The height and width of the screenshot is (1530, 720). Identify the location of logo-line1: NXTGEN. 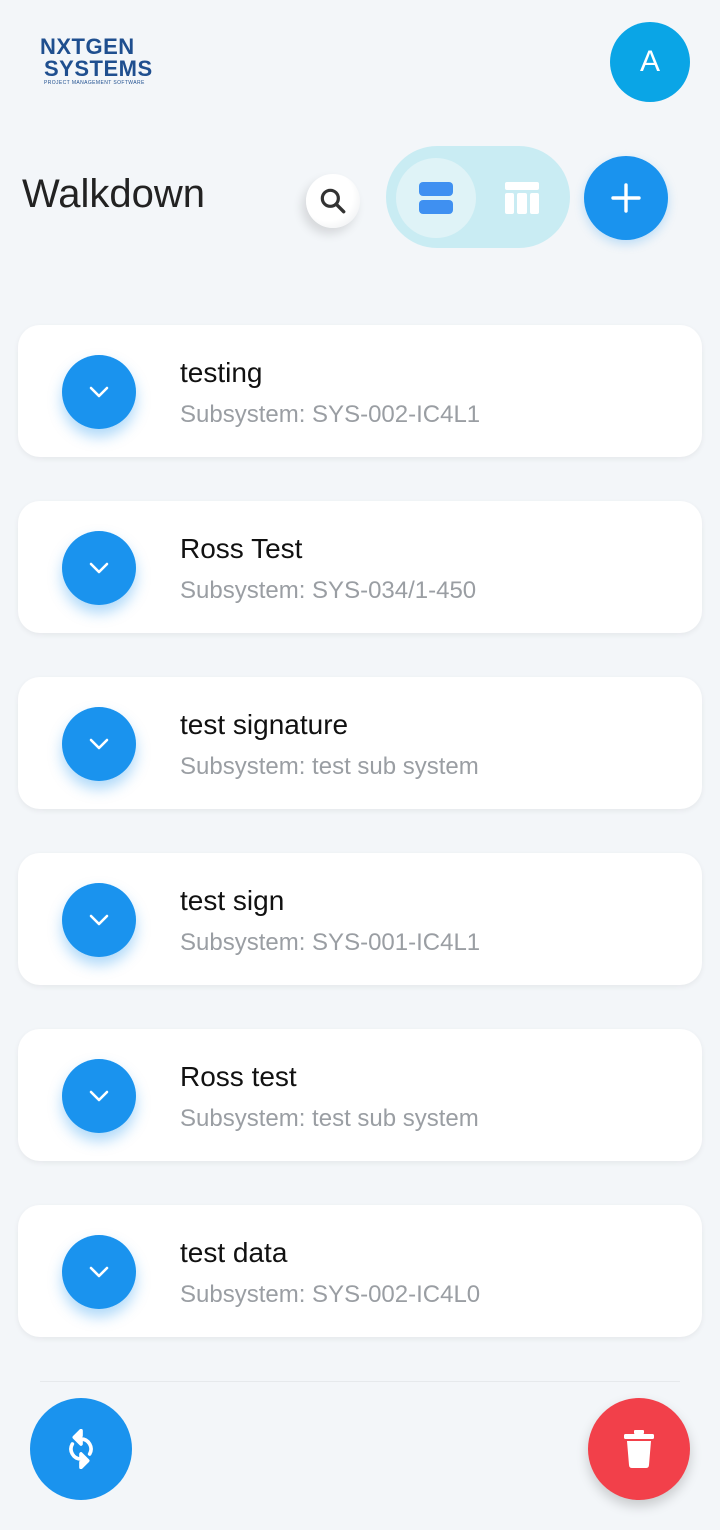
(87, 46).